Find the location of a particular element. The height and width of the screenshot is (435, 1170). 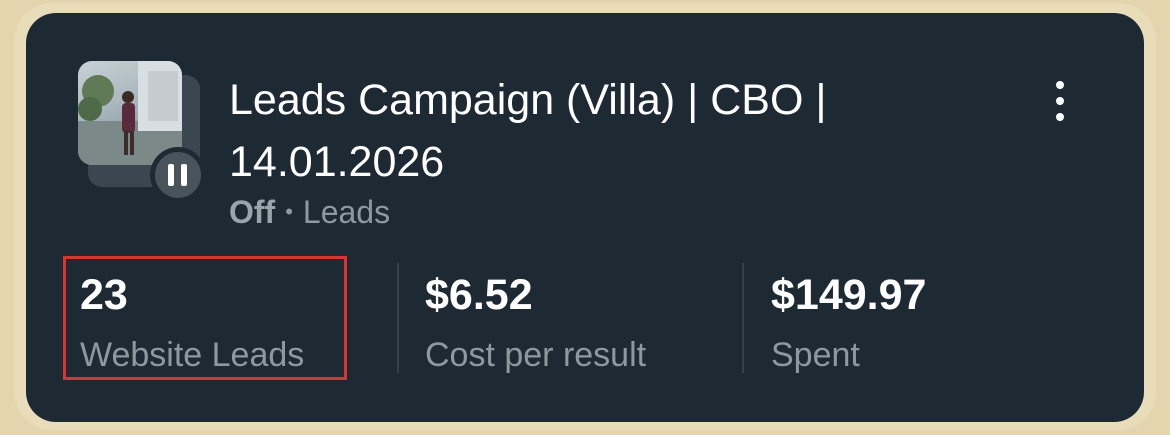

metric-value: $6.52 is located at coordinates (479, 295).